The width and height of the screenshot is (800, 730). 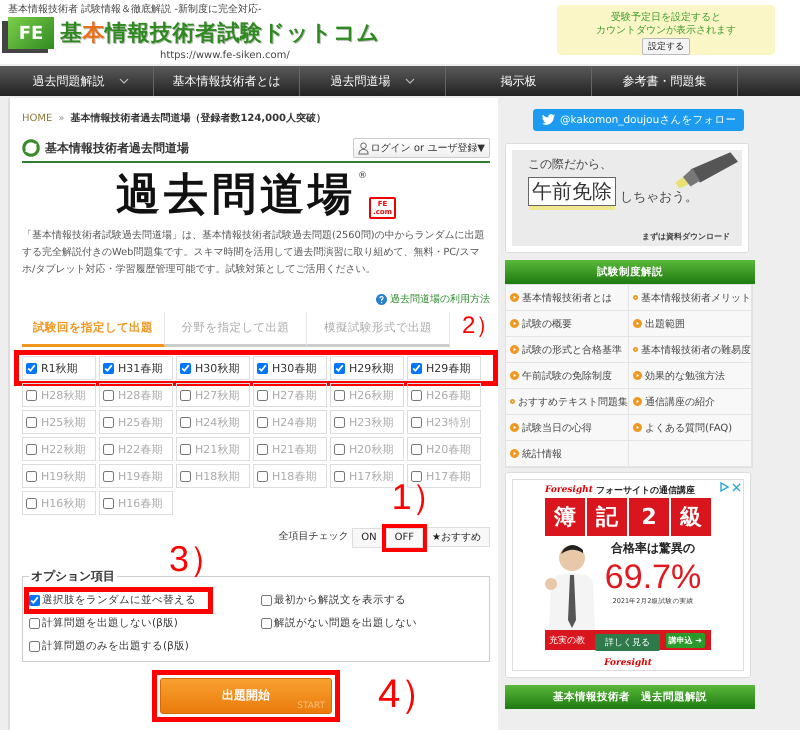 What do you see at coordinates (630, 697) in the screenshot?
I see `guide-header: 基本情報技術者 過去問題解説` at bounding box center [630, 697].